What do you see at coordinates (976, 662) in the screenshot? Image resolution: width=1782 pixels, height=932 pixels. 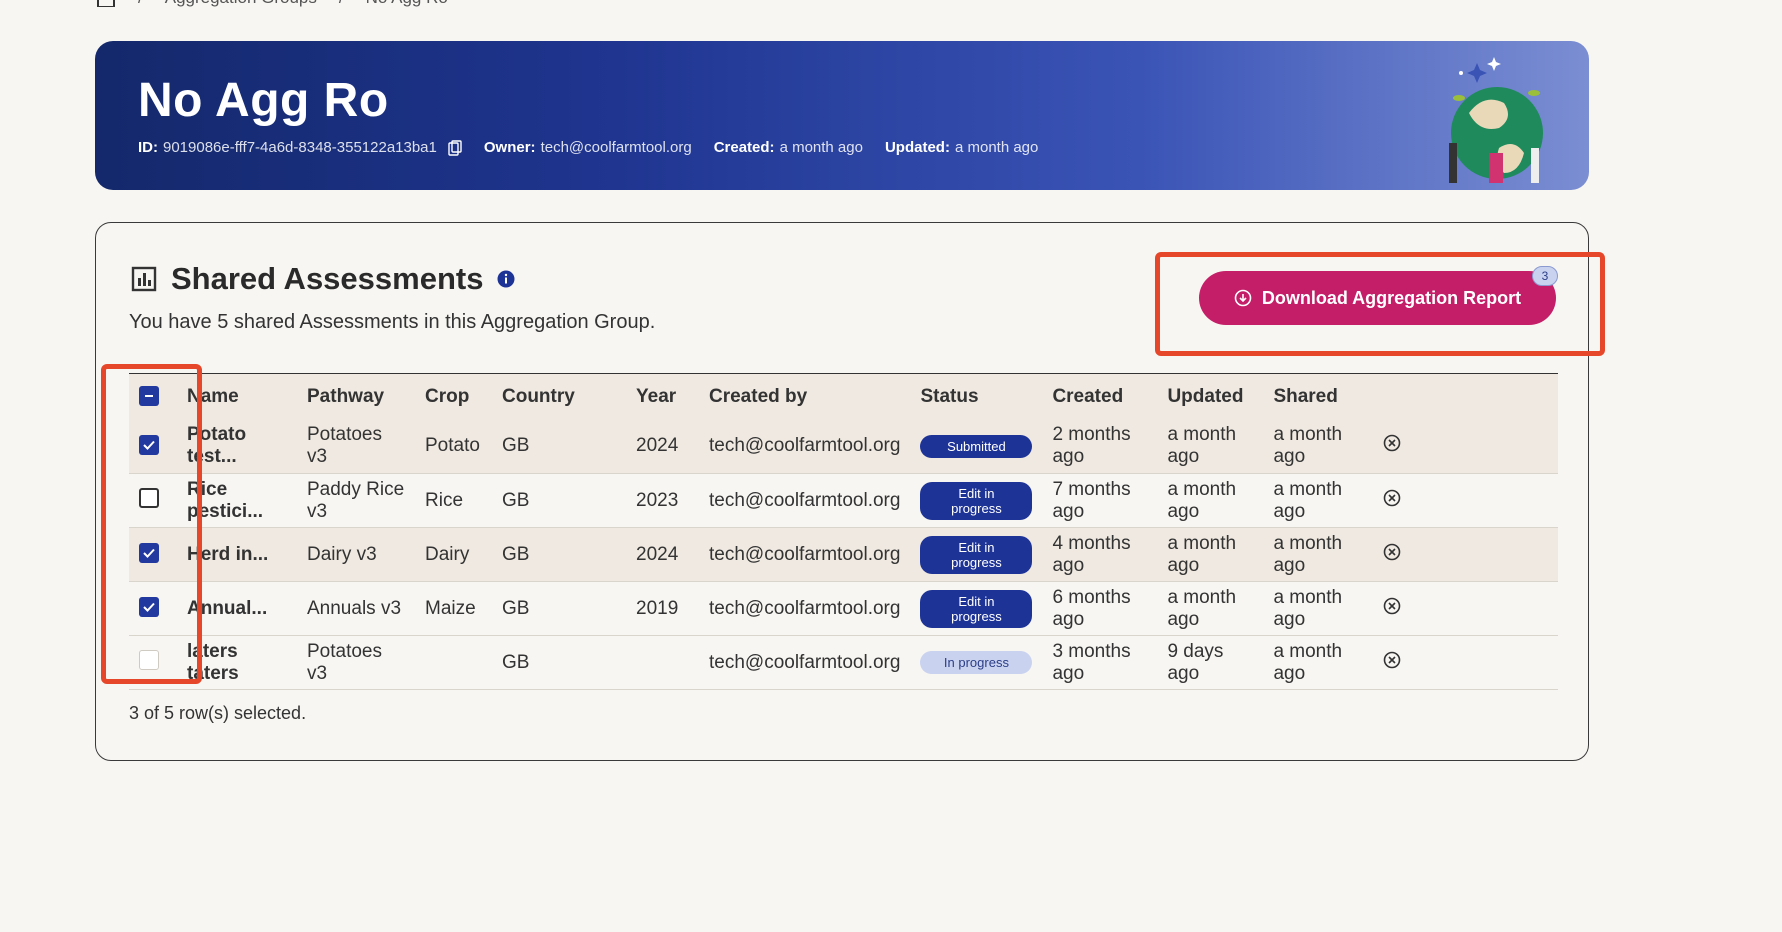 I see `status-badge: In progress` at bounding box center [976, 662].